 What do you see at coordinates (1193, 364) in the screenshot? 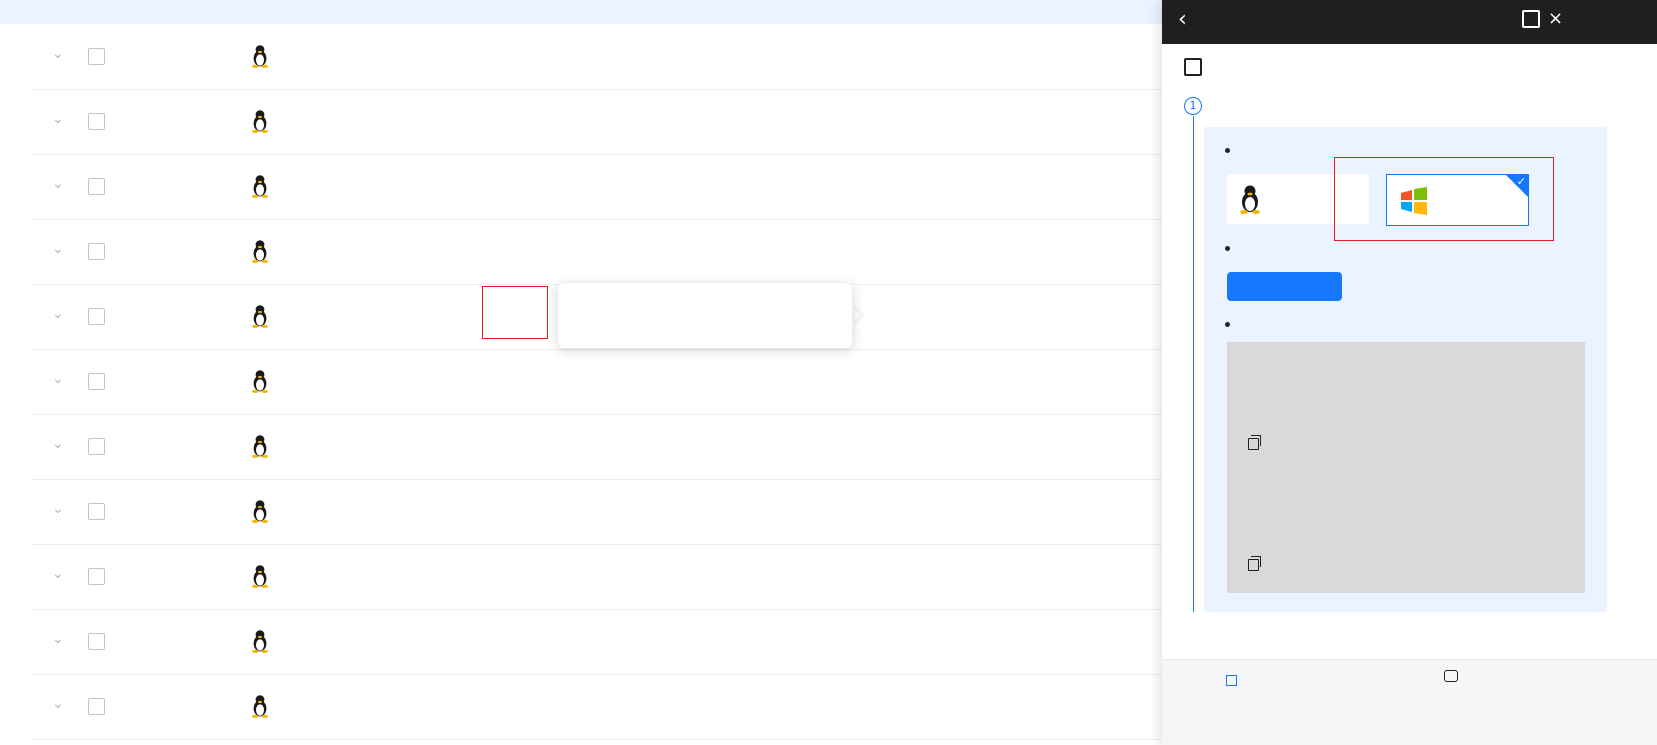
I see `step-line` at bounding box center [1193, 364].